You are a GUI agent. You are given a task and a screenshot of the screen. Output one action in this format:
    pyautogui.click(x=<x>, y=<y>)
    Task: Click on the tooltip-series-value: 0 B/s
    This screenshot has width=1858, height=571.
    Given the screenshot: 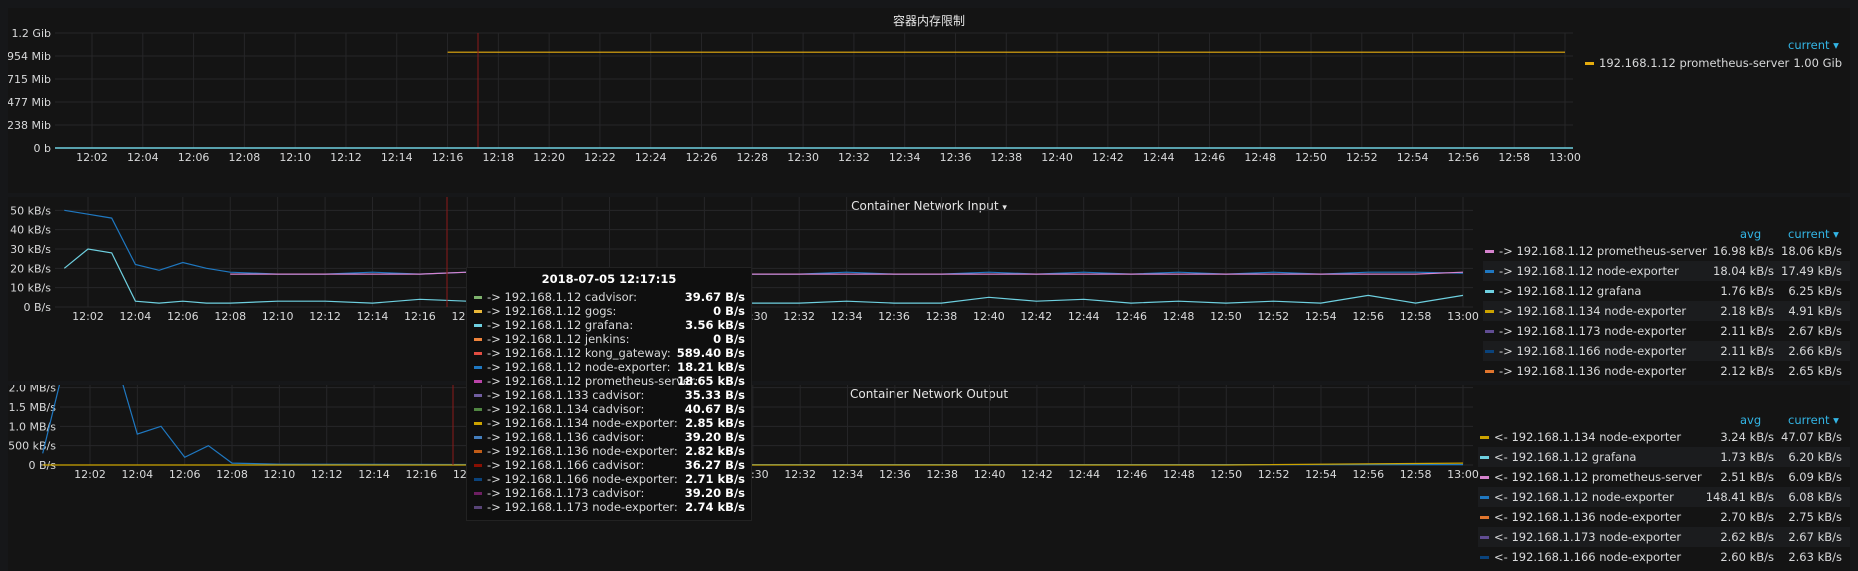 What is the action you would take?
    pyautogui.click(x=729, y=311)
    